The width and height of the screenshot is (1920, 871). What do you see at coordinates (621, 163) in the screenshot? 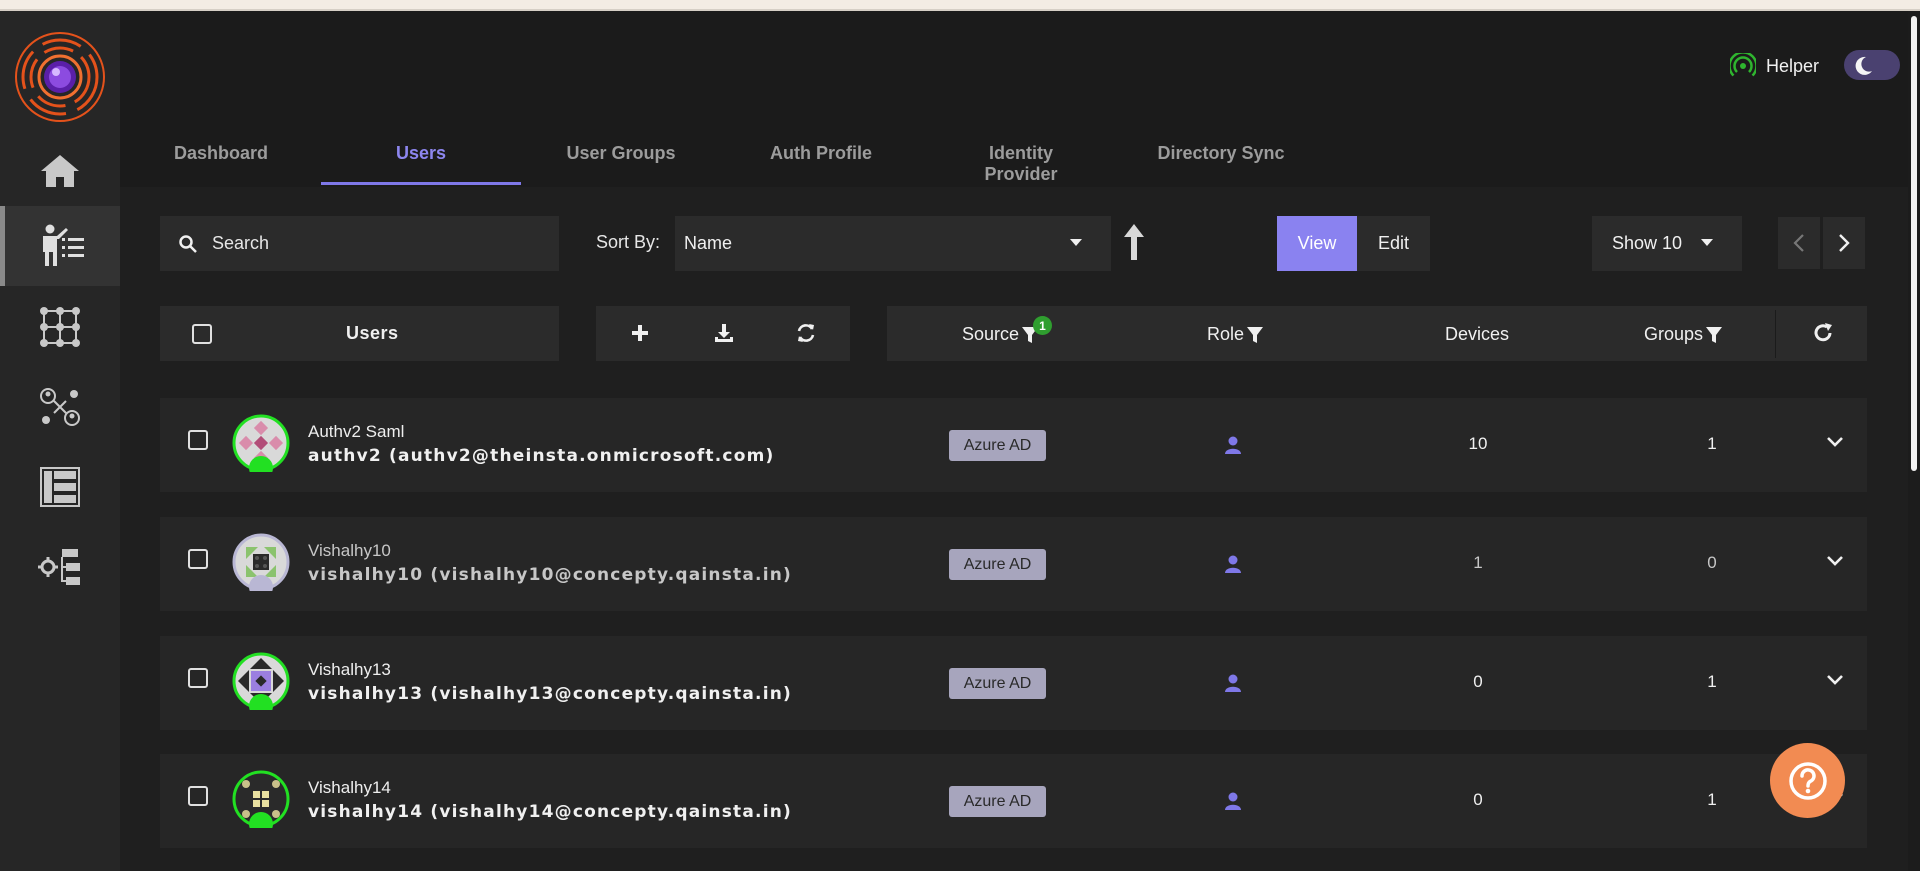
I see `tab-user-groups: User Groups` at bounding box center [621, 163].